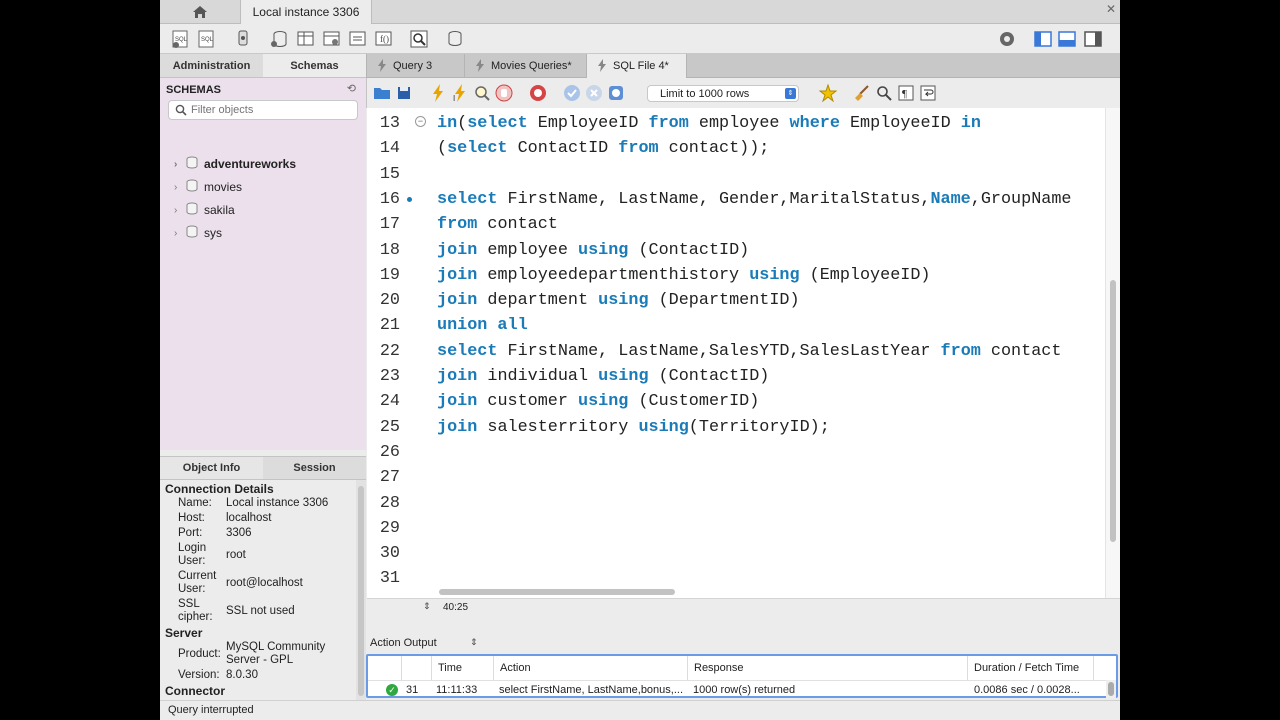 Image resolution: width=1280 pixels, height=720 pixels. Describe the element at coordinates (331, 39) in the screenshot. I see `create-view-icon` at that location.